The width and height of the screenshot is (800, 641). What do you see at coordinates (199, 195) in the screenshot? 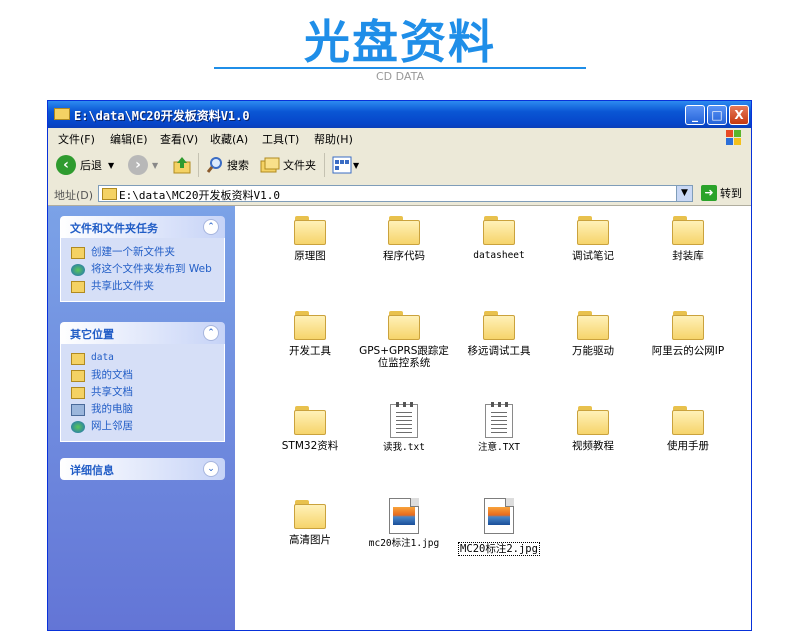
I see `address-value: E:\data\MC20开发板资料V1.0` at bounding box center [199, 195].